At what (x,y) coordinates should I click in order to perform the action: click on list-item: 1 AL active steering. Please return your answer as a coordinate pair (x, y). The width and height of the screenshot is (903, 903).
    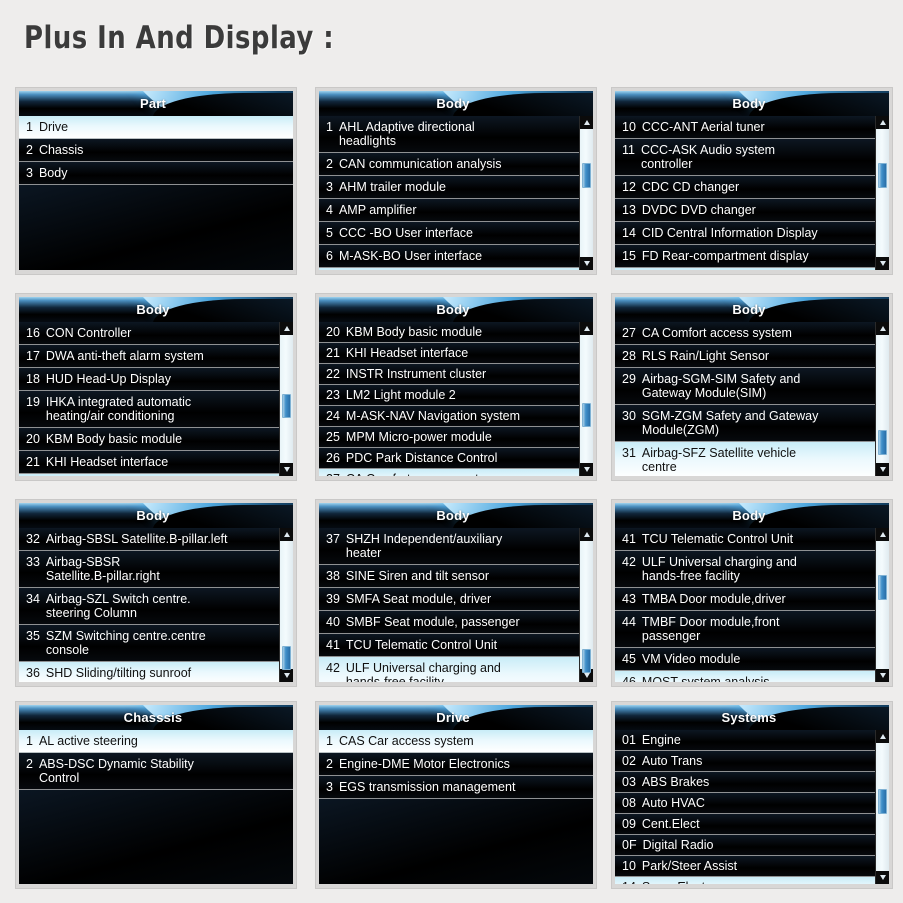
    Looking at the image, I should click on (156, 741).